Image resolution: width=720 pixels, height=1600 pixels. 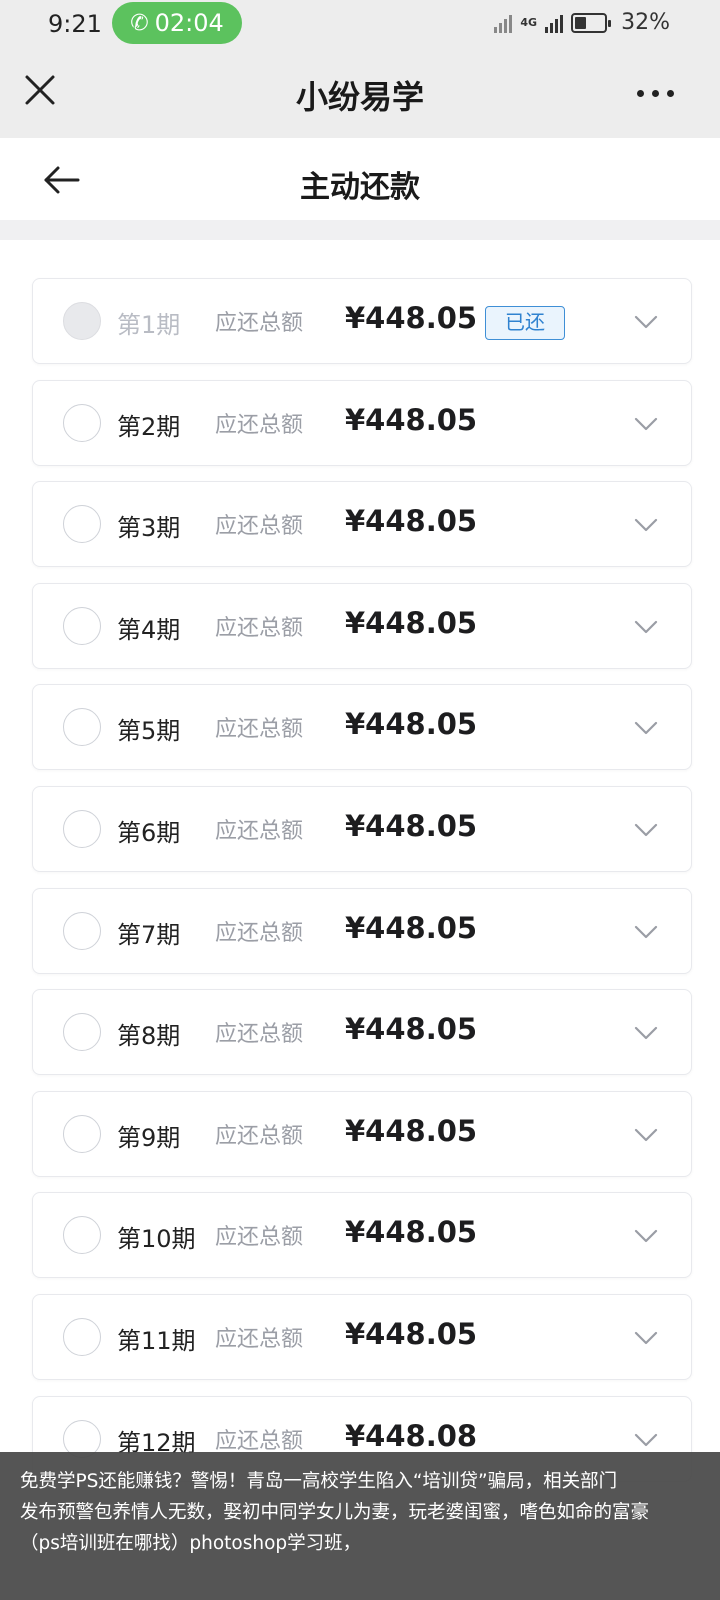 I want to click on installment-row: 第2期 应还总额 ¥448.05, so click(x=362, y=422).